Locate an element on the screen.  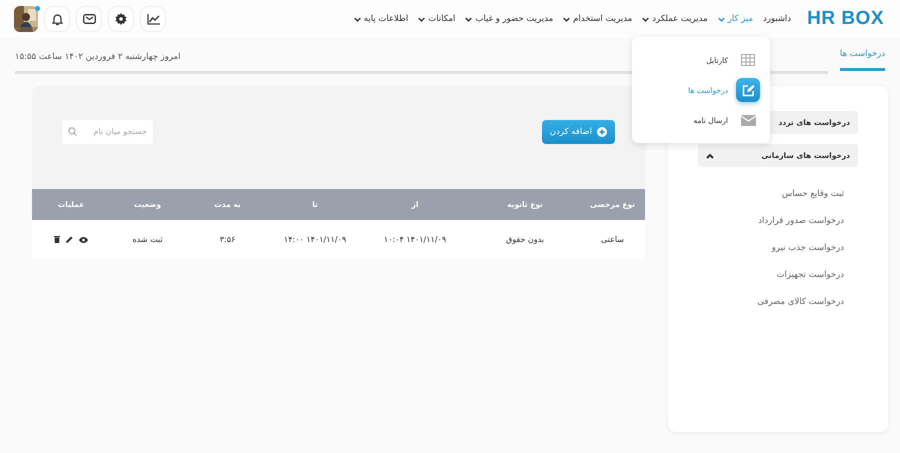
sidebar-item: درخواست جذب نیرو is located at coordinates (771, 248).